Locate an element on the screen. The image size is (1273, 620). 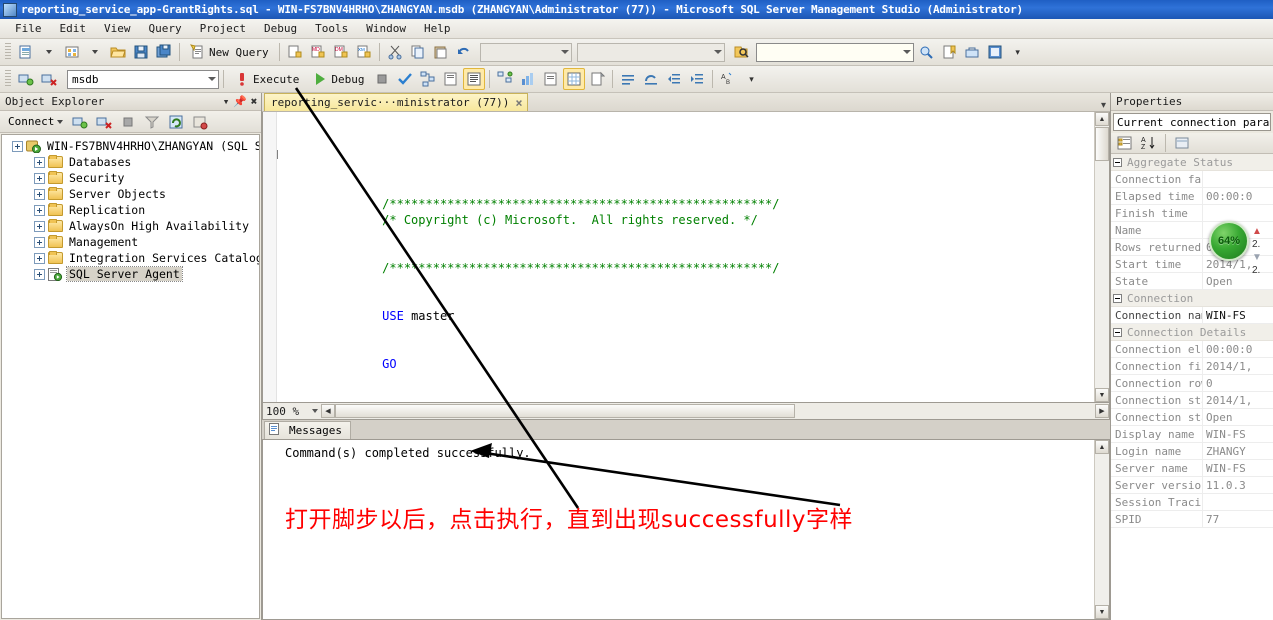
new-query-button: New Query is located at coordinates (229, 52).